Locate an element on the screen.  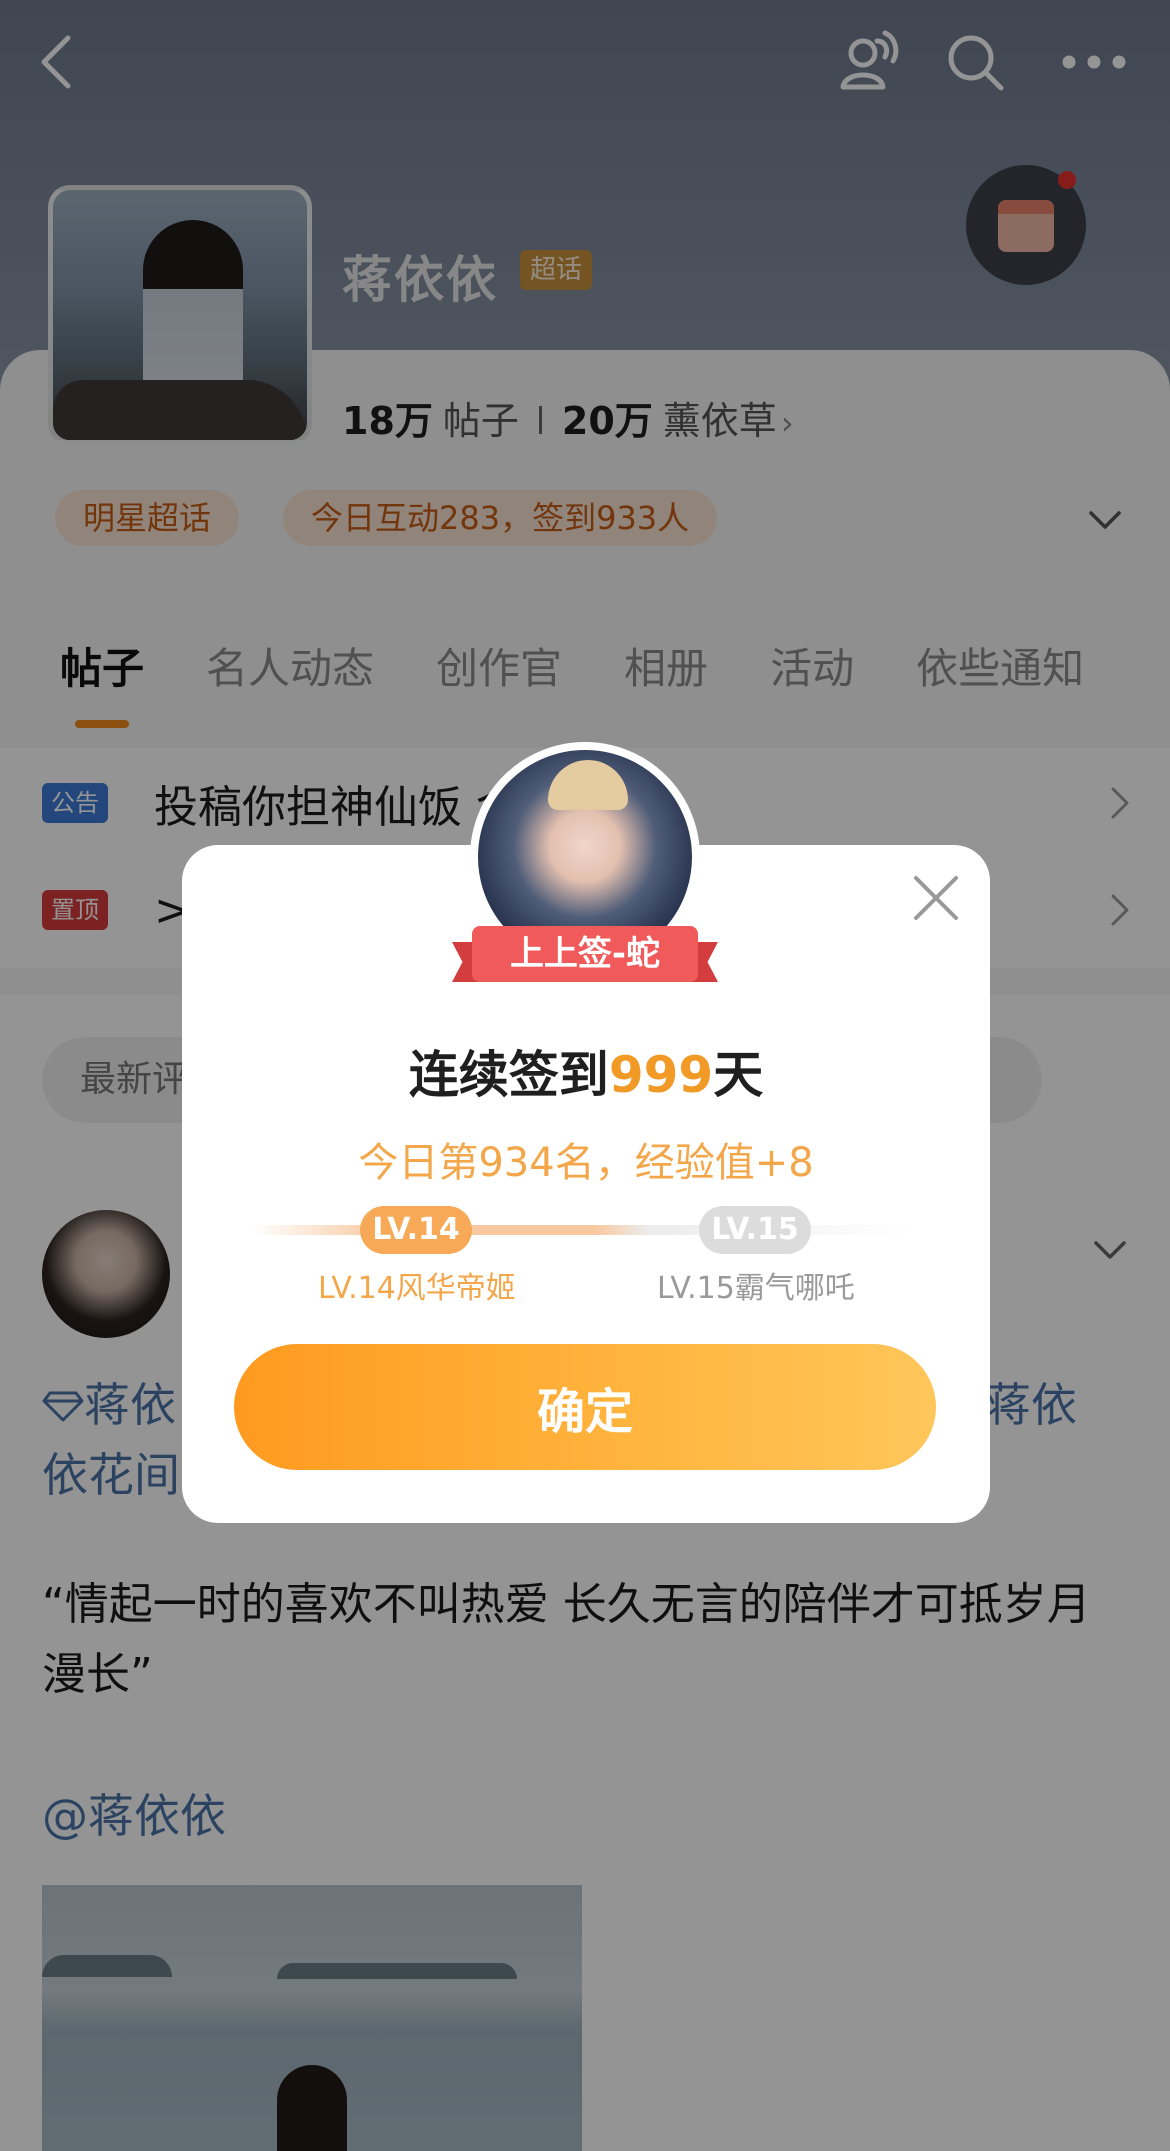
fortune-label: 上上签-蛇 is located at coordinates (585, 954).